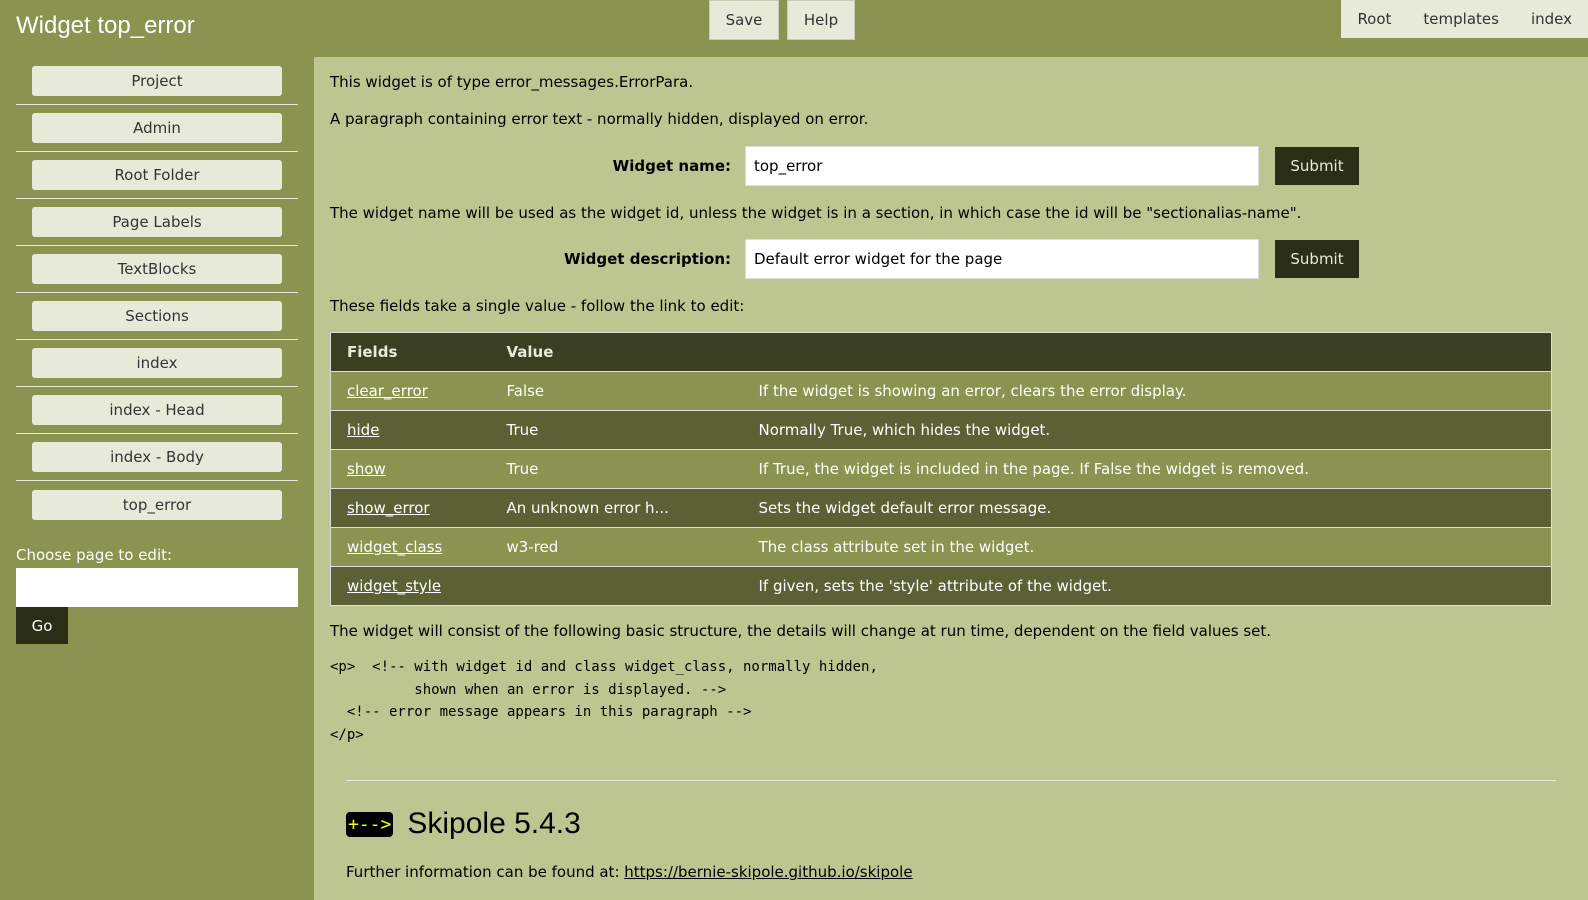 Image resolution: width=1588 pixels, height=900 pixels. What do you see at coordinates (1147, 352) in the screenshot?
I see `col-description` at bounding box center [1147, 352].